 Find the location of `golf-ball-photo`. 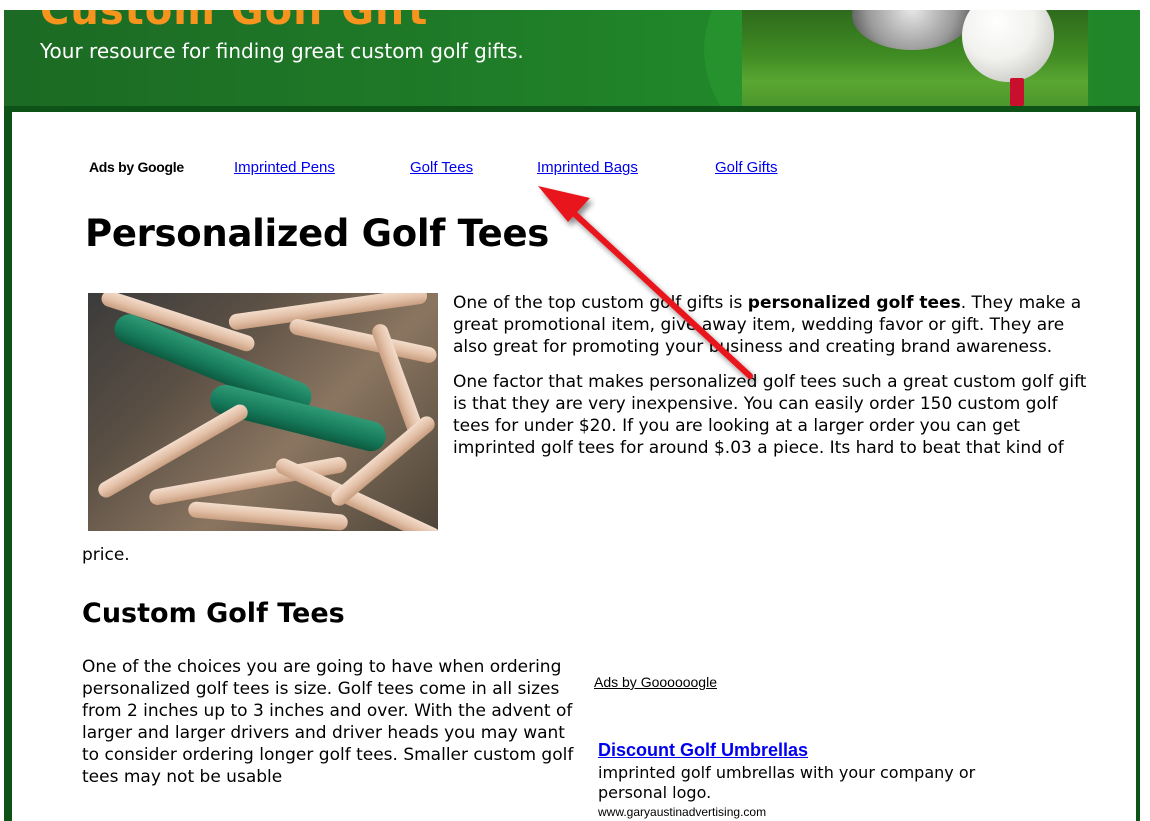

golf-ball-photo is located at coordinates (915, 58).